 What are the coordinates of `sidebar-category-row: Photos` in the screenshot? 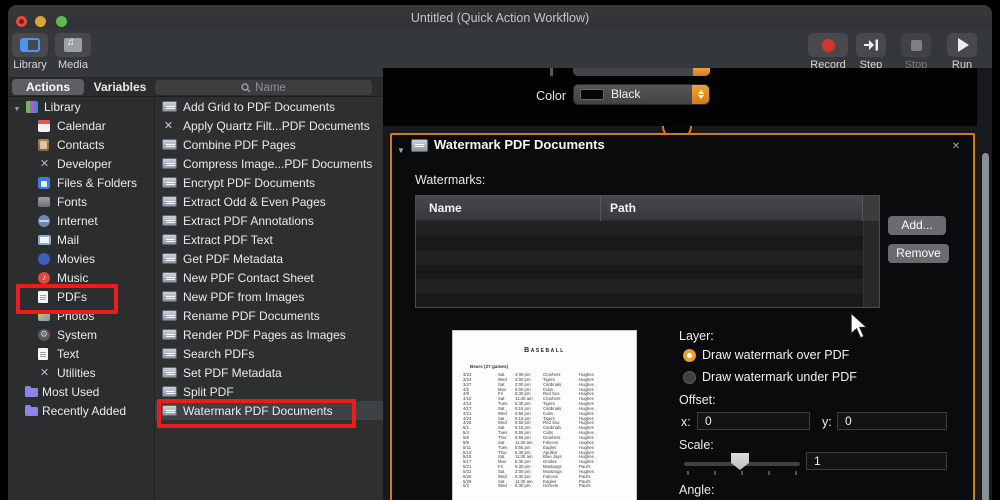 It's located at (81, 315).